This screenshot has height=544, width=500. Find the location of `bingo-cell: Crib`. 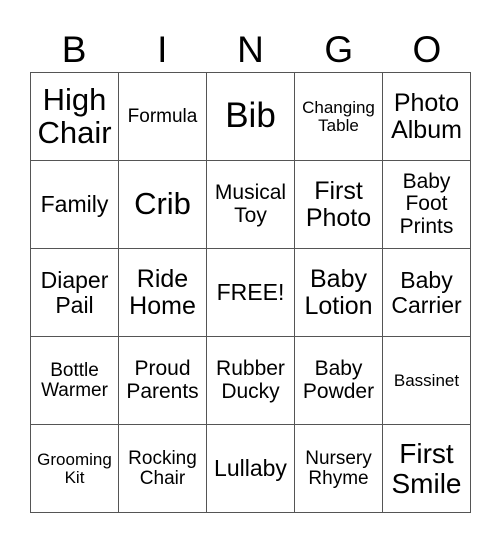

bingo-cell: Crib is located at coordinates (162, 204).